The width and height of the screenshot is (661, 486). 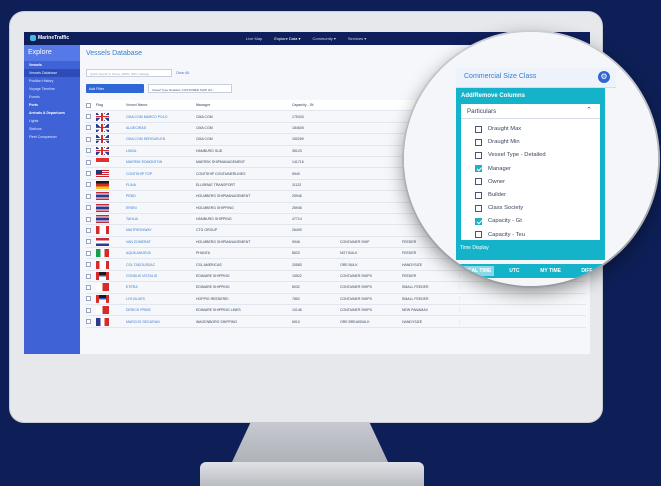 I want to click on time-tab: DIFF, so click(x=587, y=271).